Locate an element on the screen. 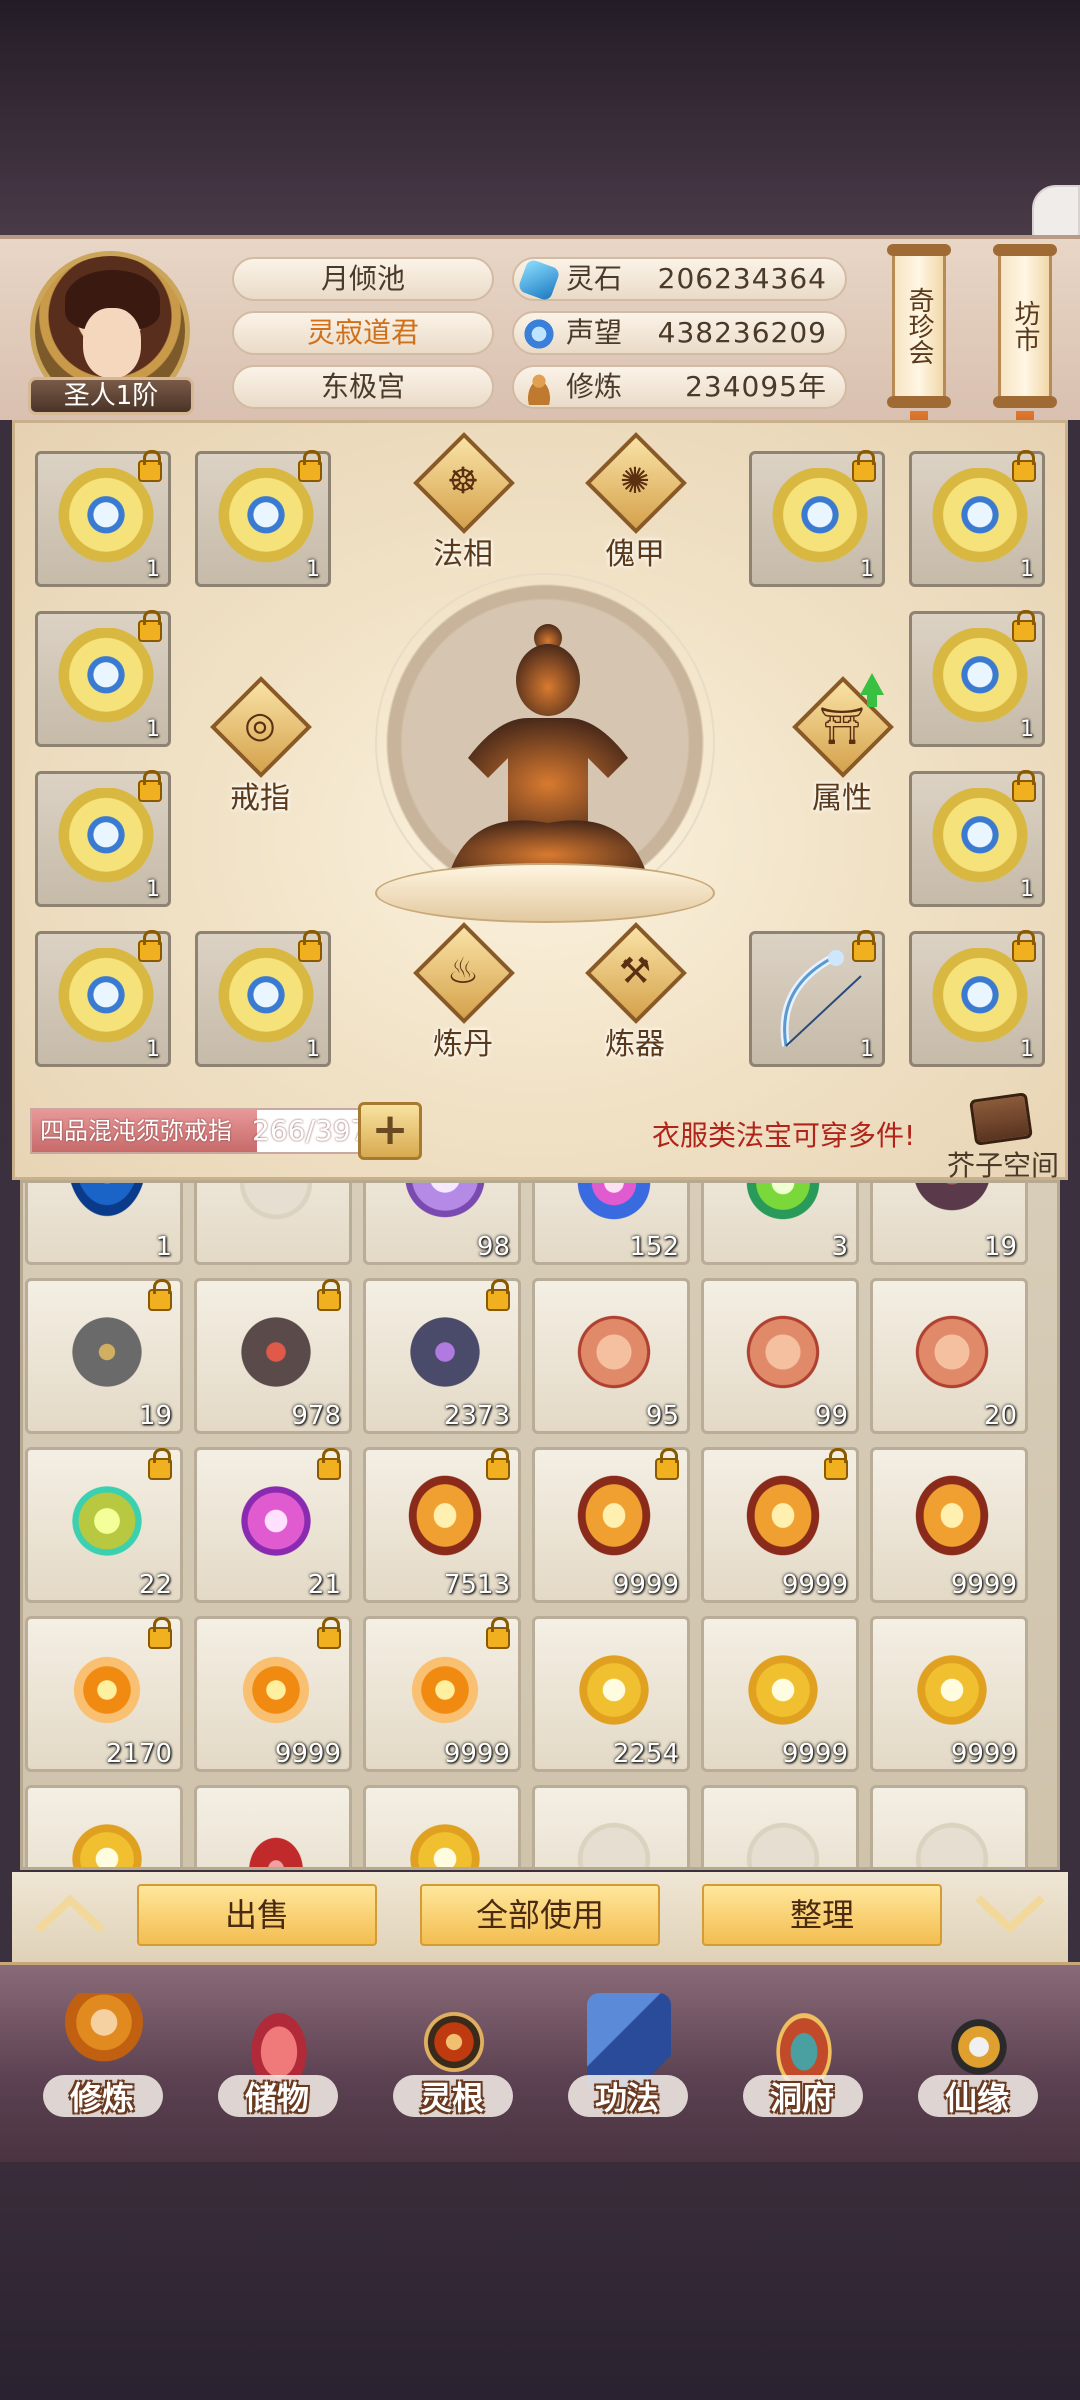 This screenshot has height=2400, width=1080. nav-label: 修炼 is located at coordinates (101, 2098).